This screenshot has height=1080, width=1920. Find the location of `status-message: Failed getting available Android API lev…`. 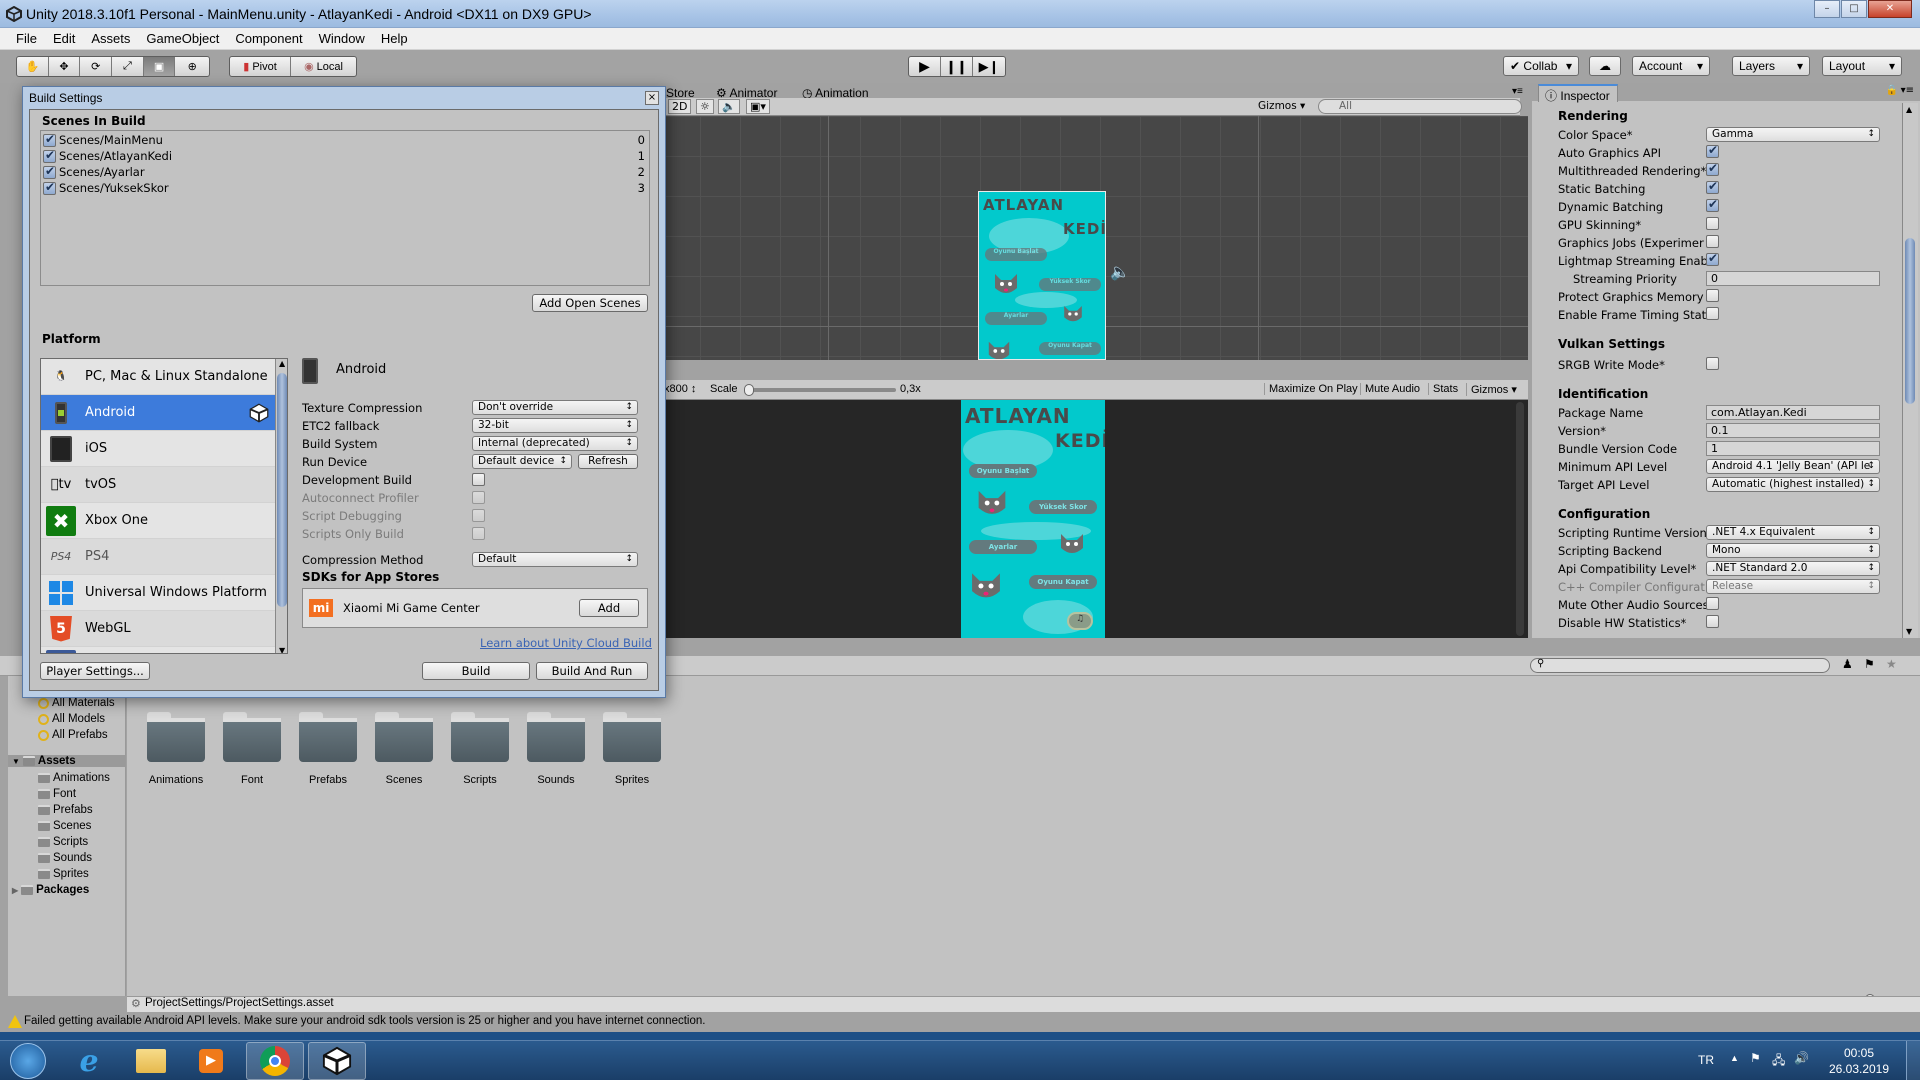

status-message: Failed getting available Android API lev… is located at coordinates (364, 1021).